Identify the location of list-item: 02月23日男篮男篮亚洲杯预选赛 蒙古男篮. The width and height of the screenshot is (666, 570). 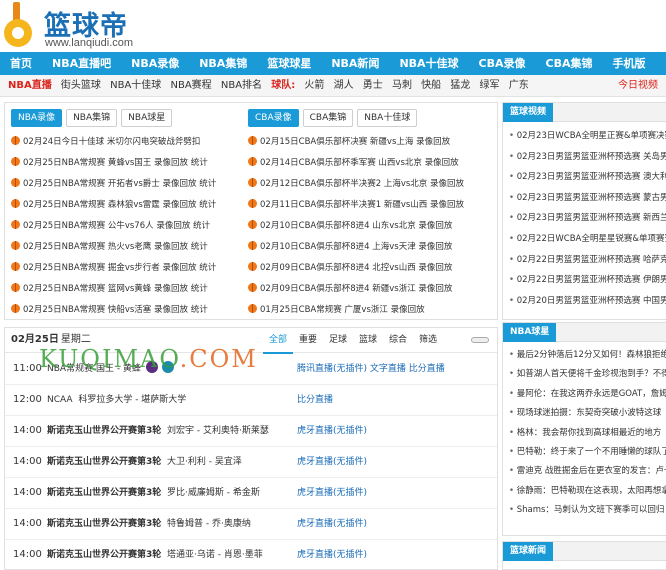
(587, 198).